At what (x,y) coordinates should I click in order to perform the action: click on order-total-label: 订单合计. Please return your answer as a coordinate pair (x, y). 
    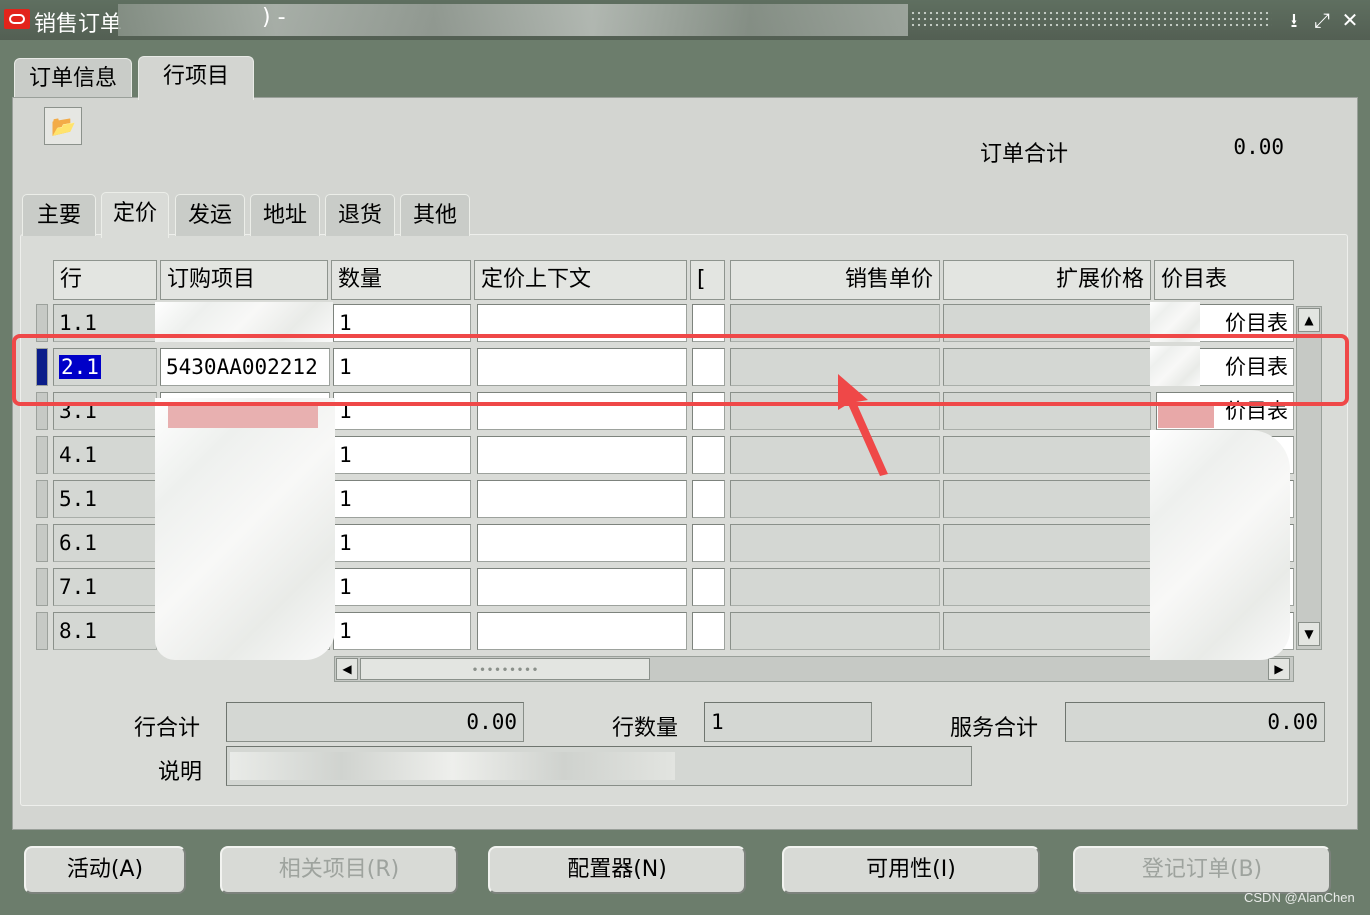
    Looking at the image, I should click on (1024, 154).